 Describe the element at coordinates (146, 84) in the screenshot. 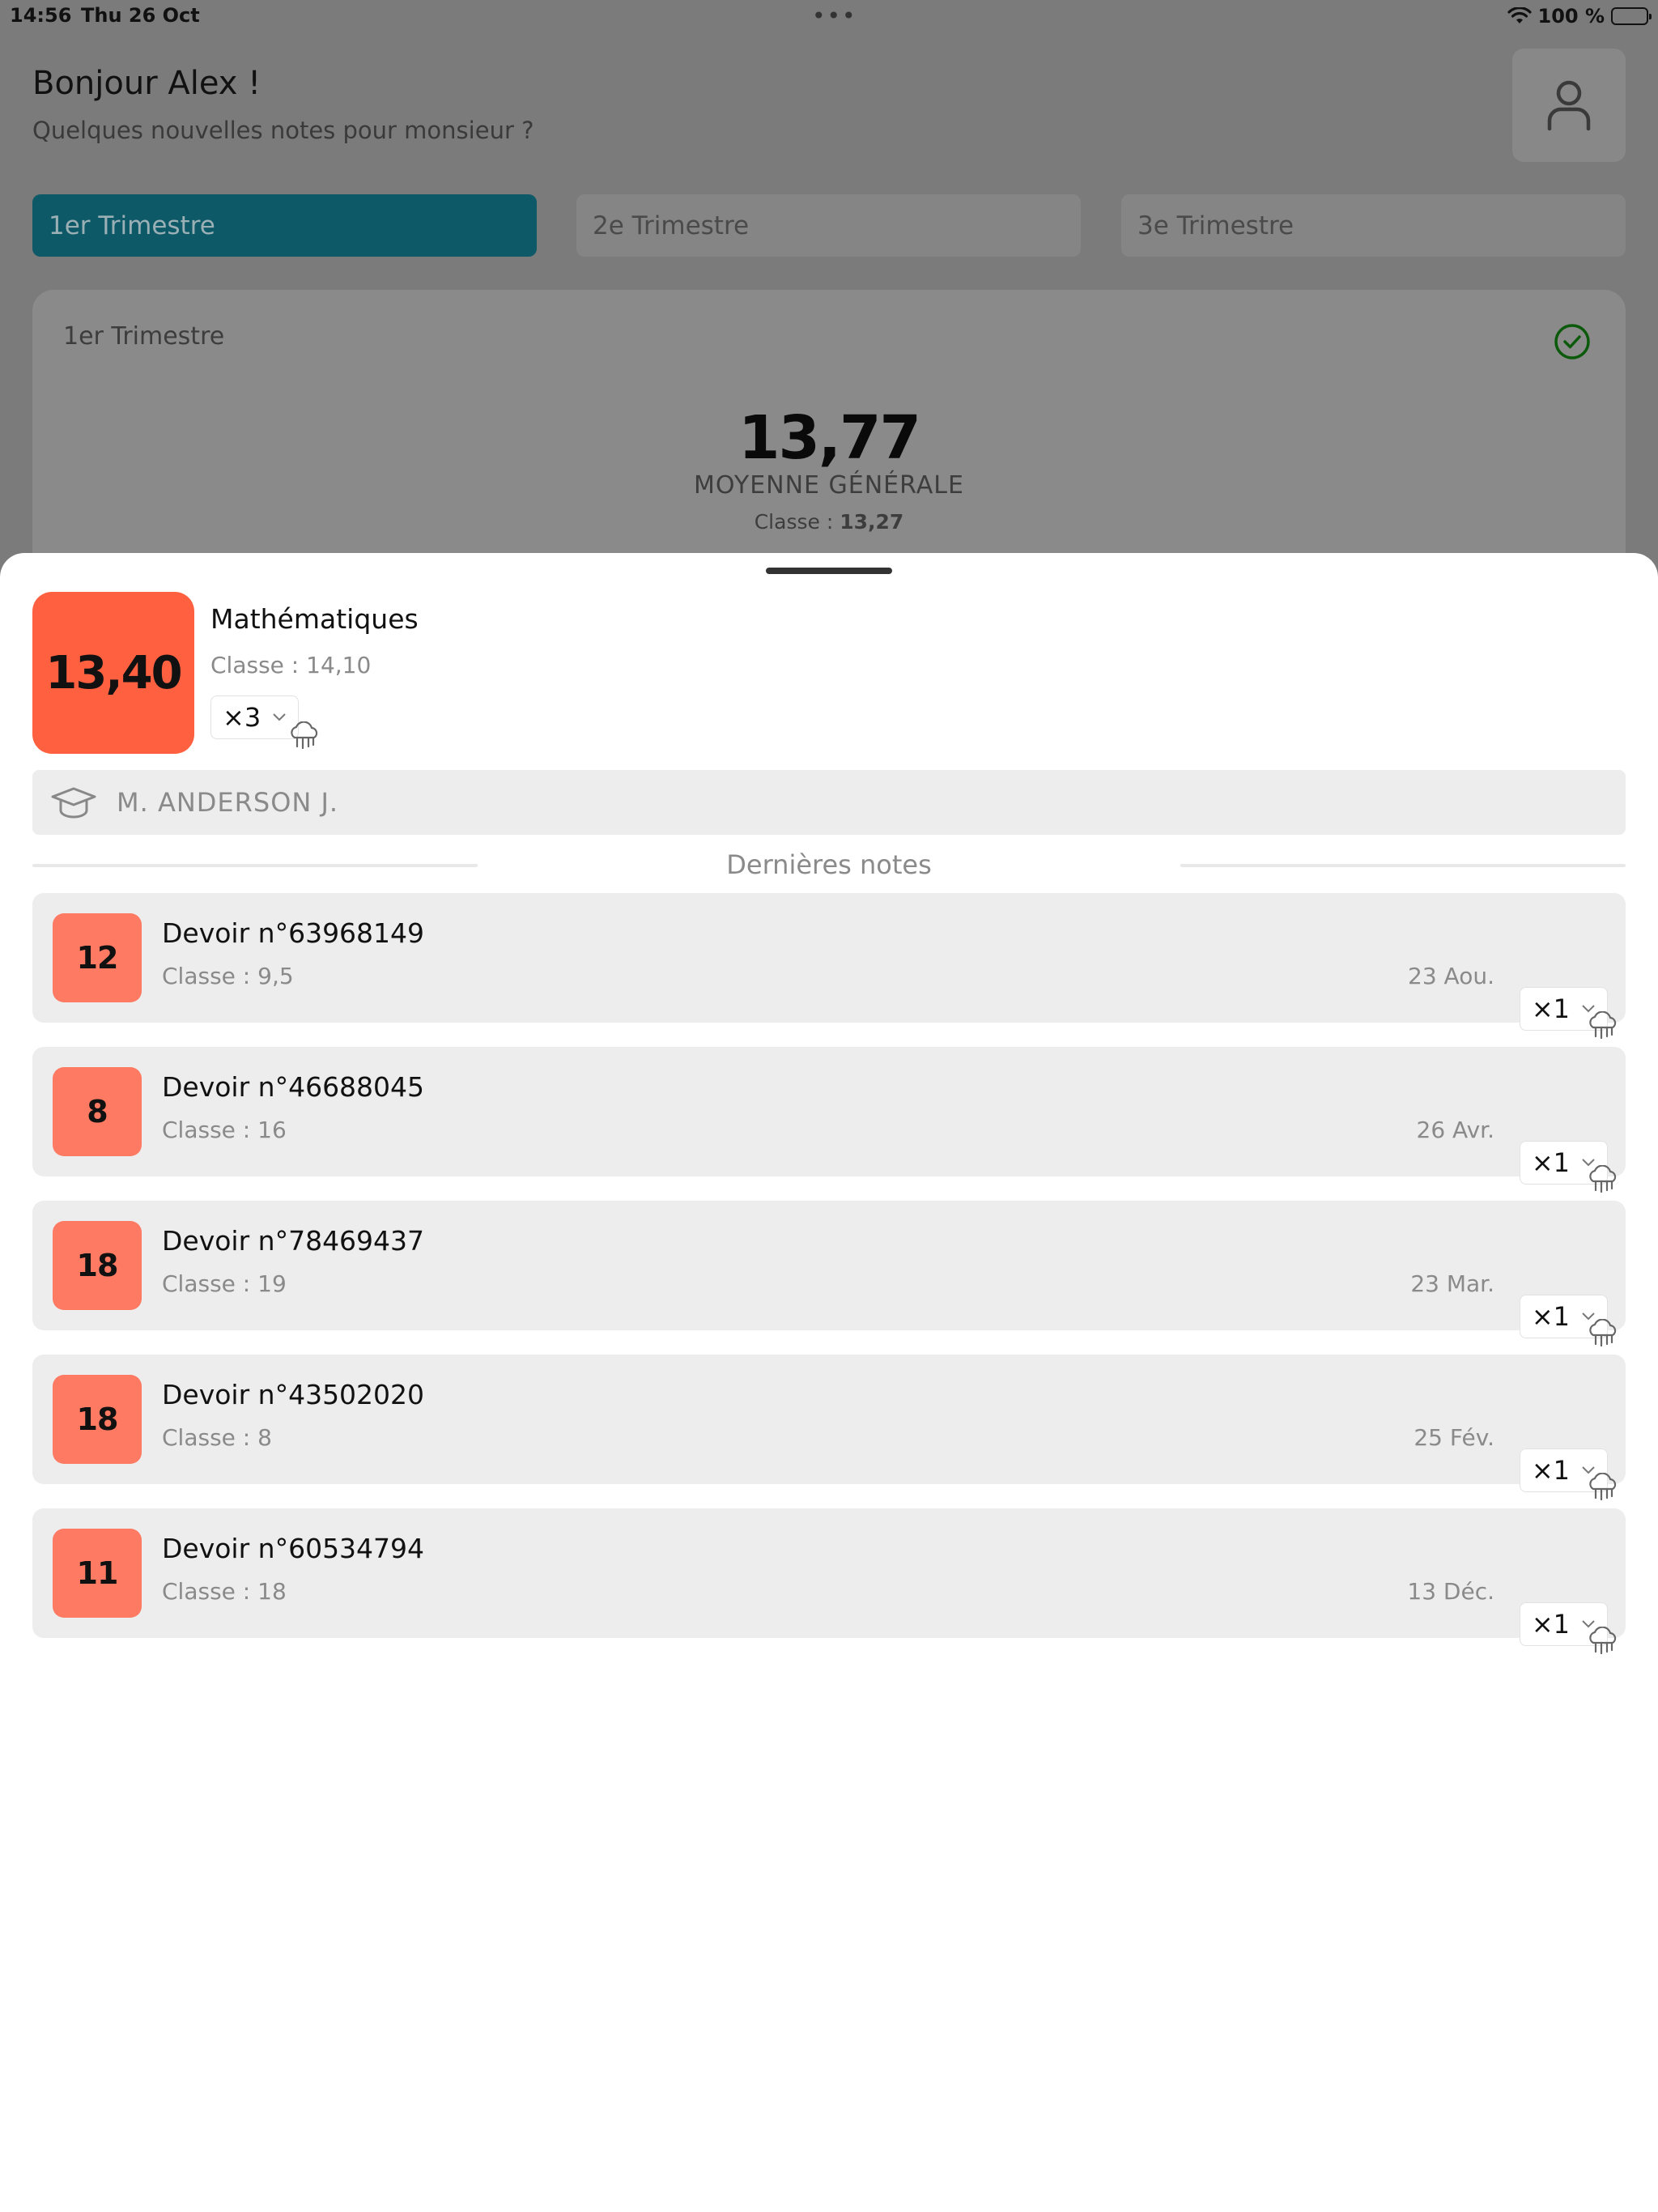

I see `greeting-title: Bonjour Alex !` at that location.